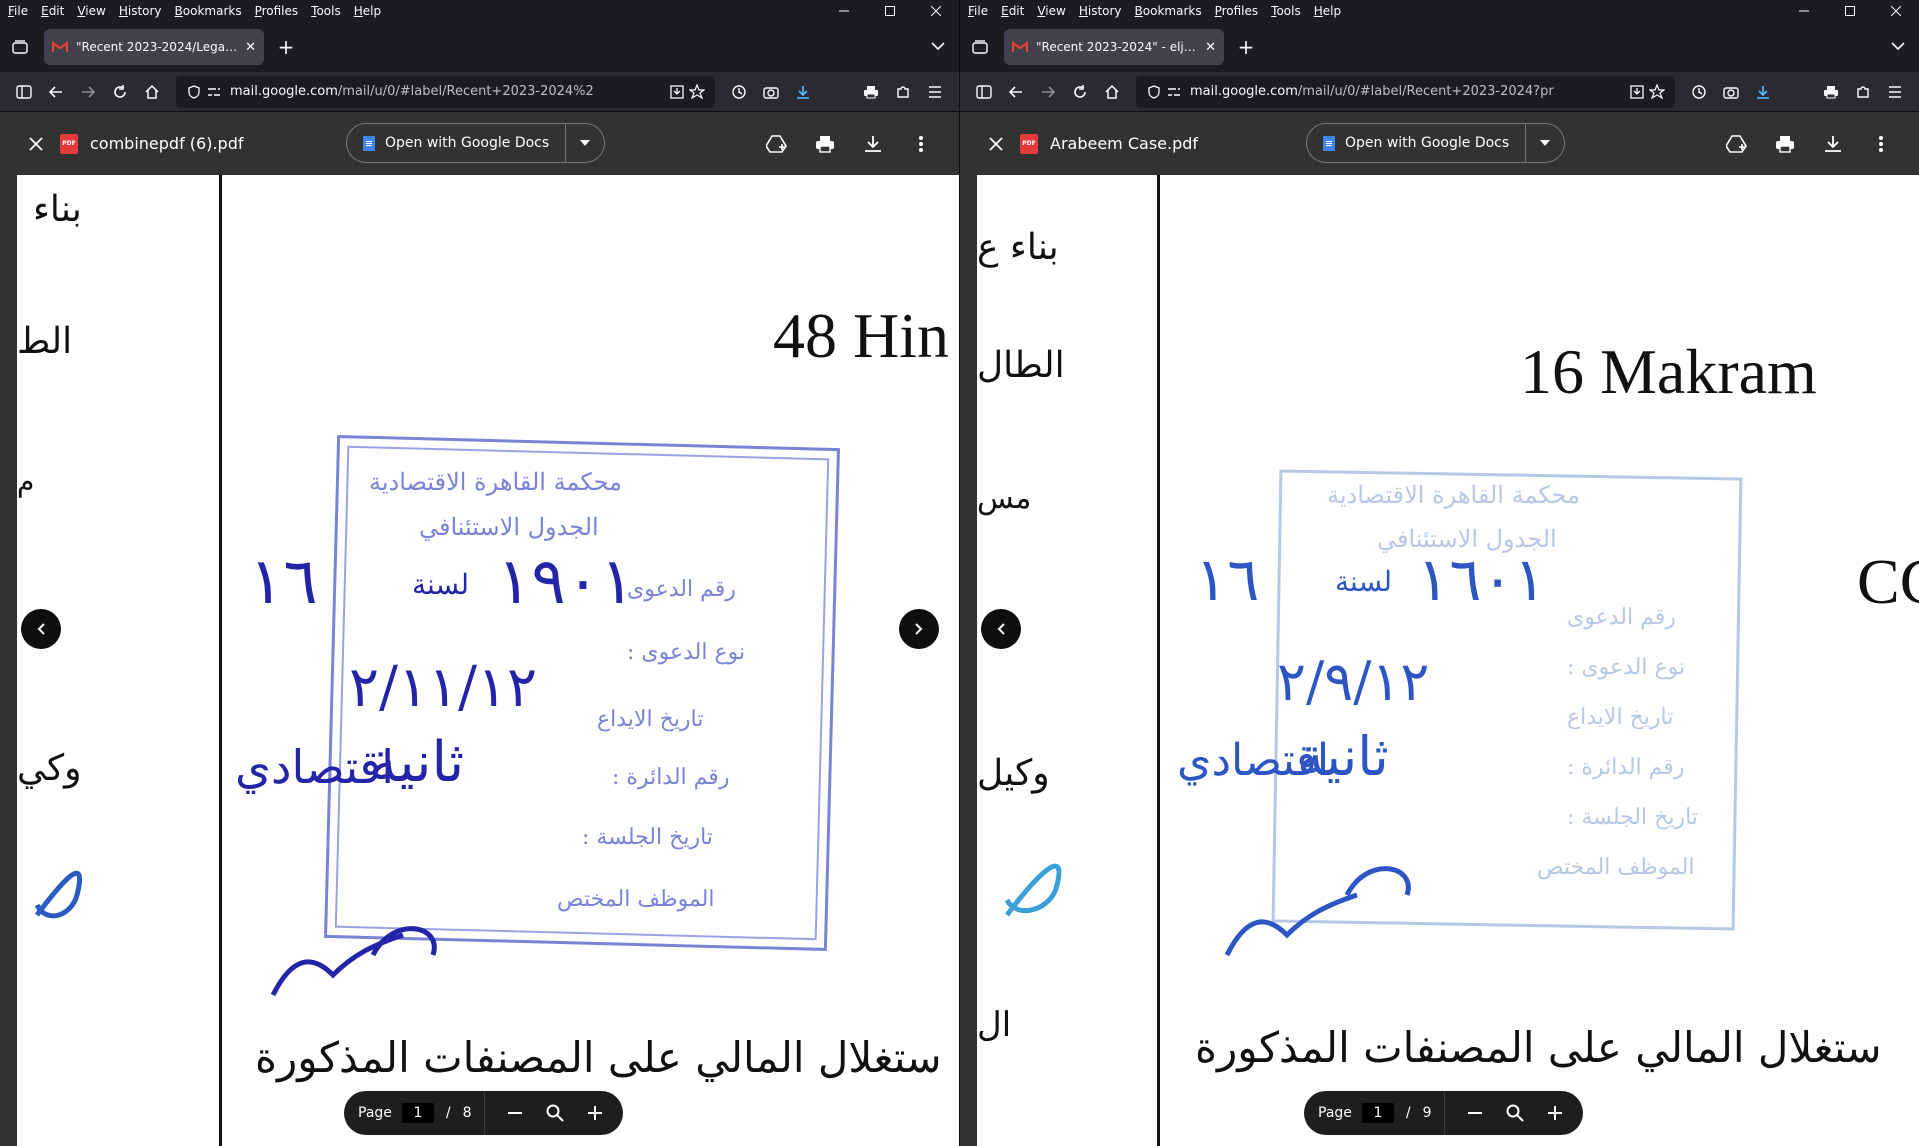 The height and width of the screenshot is (1146, 1919). I want to click on open-with-google-docs: Open with Google Docs, so click(476, 143).